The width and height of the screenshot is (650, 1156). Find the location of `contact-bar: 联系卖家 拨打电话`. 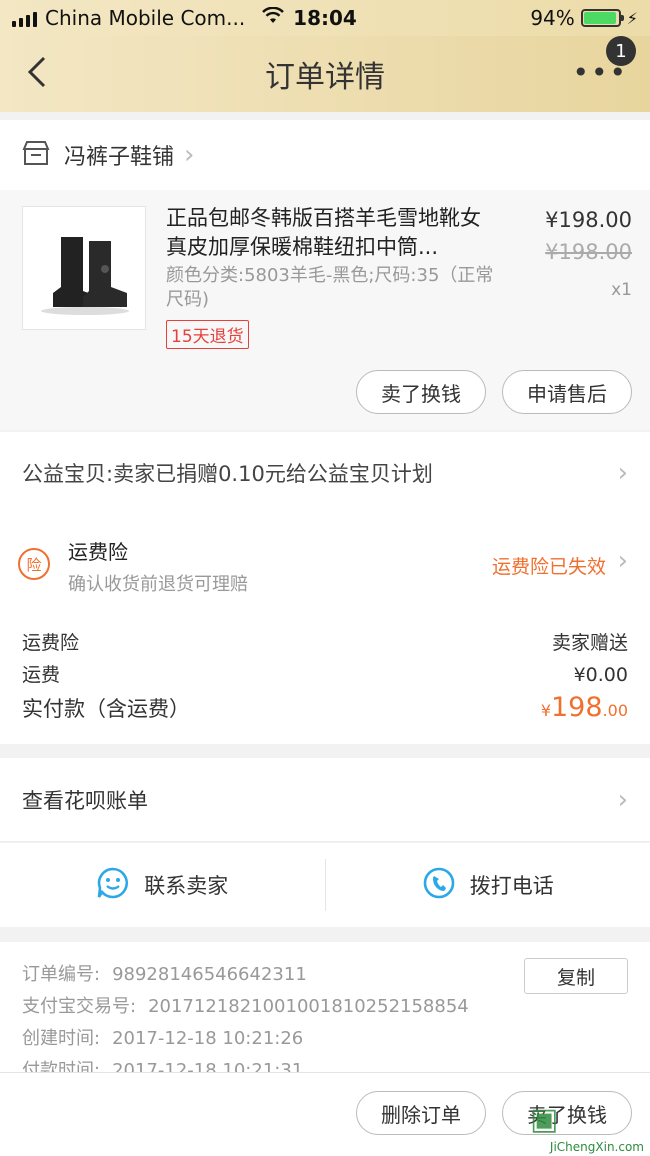

contact-bar: 联系卖家 拨打电话 is located at coordinates (325, 885).